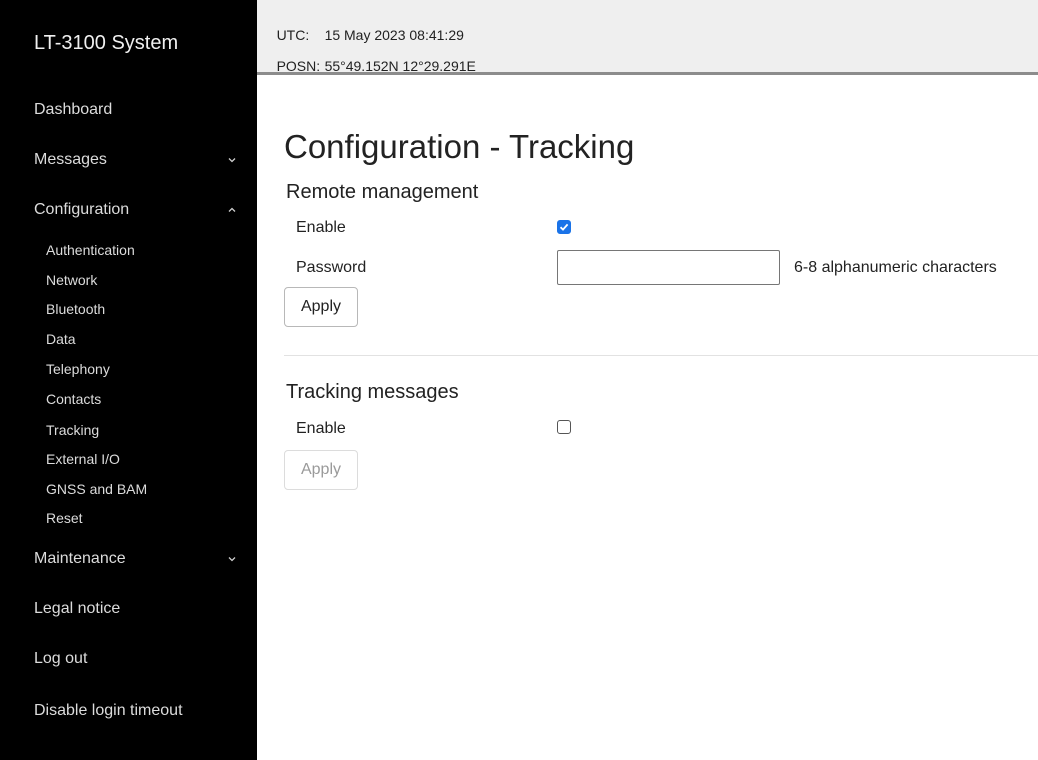  What do you see at coordinates (70, 159) in the screenshot?
I see `sidebar-item-label: Messages` at bounding box center [70, 159].